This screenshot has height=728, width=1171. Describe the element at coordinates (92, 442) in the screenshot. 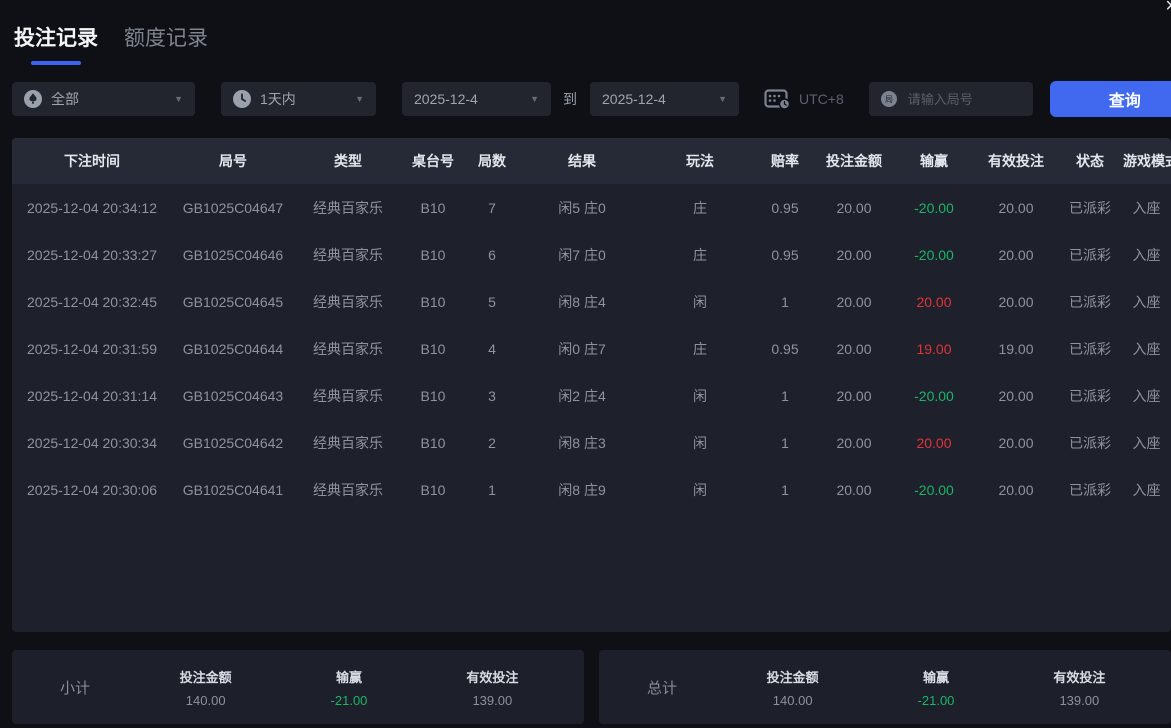

I see `cell-bet-time: 2025-12-04 20:30:34` at that location.